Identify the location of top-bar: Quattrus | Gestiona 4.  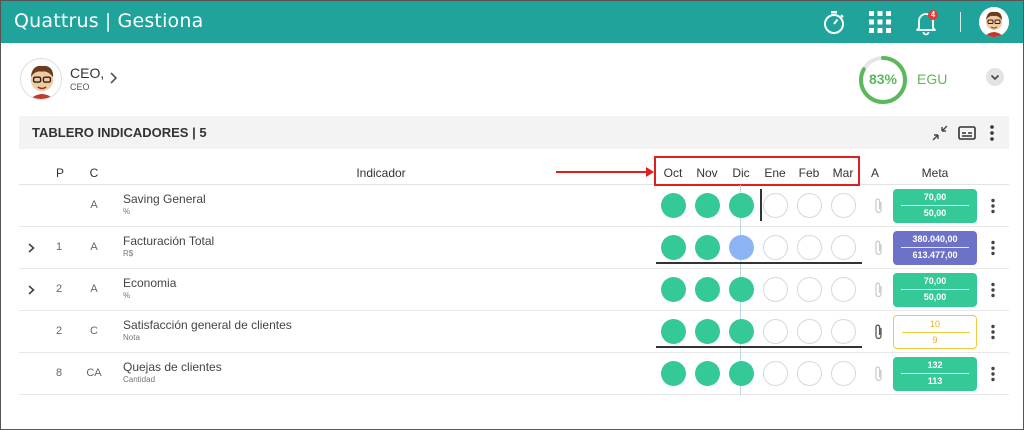
(512, 22).